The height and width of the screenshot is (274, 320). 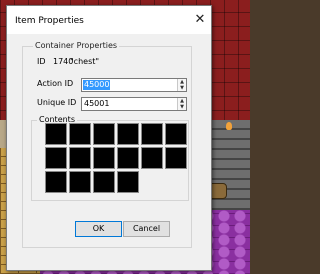 I want to click on item-name-value: "chest", so click(x=85, y=61).